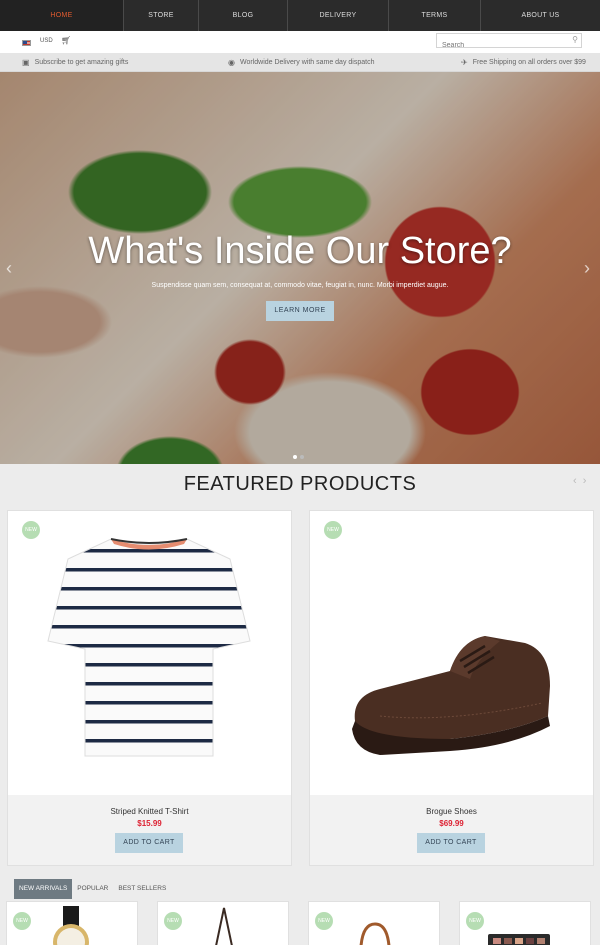 The width and height of the screenshot is (600, 945). I want to click on tab-popular: POPULAR, so click(92, 889).